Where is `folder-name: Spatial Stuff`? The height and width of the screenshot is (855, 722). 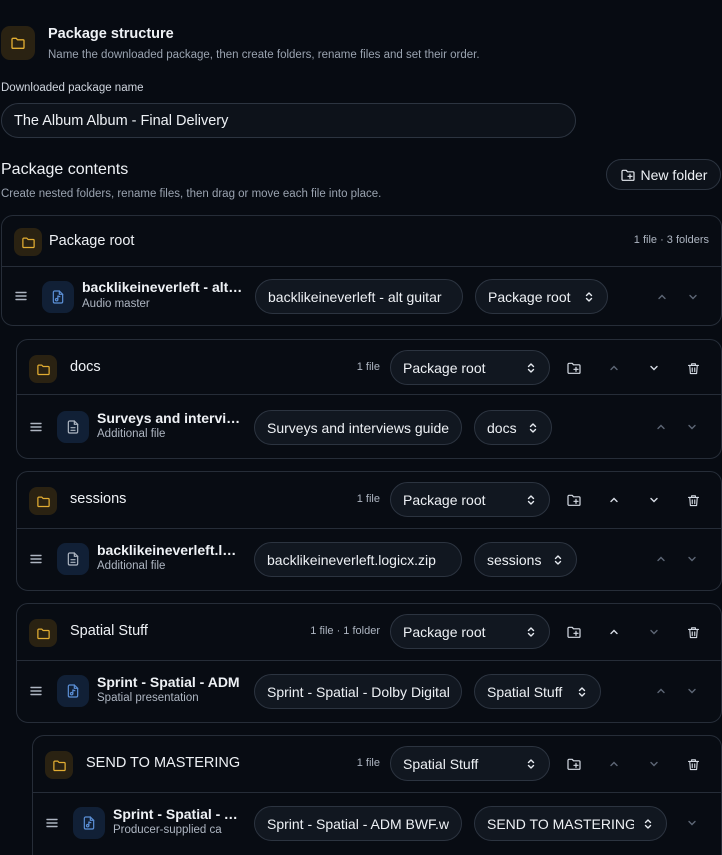
folder-name: Spatial Stuff is located at coordinates (109, 631).